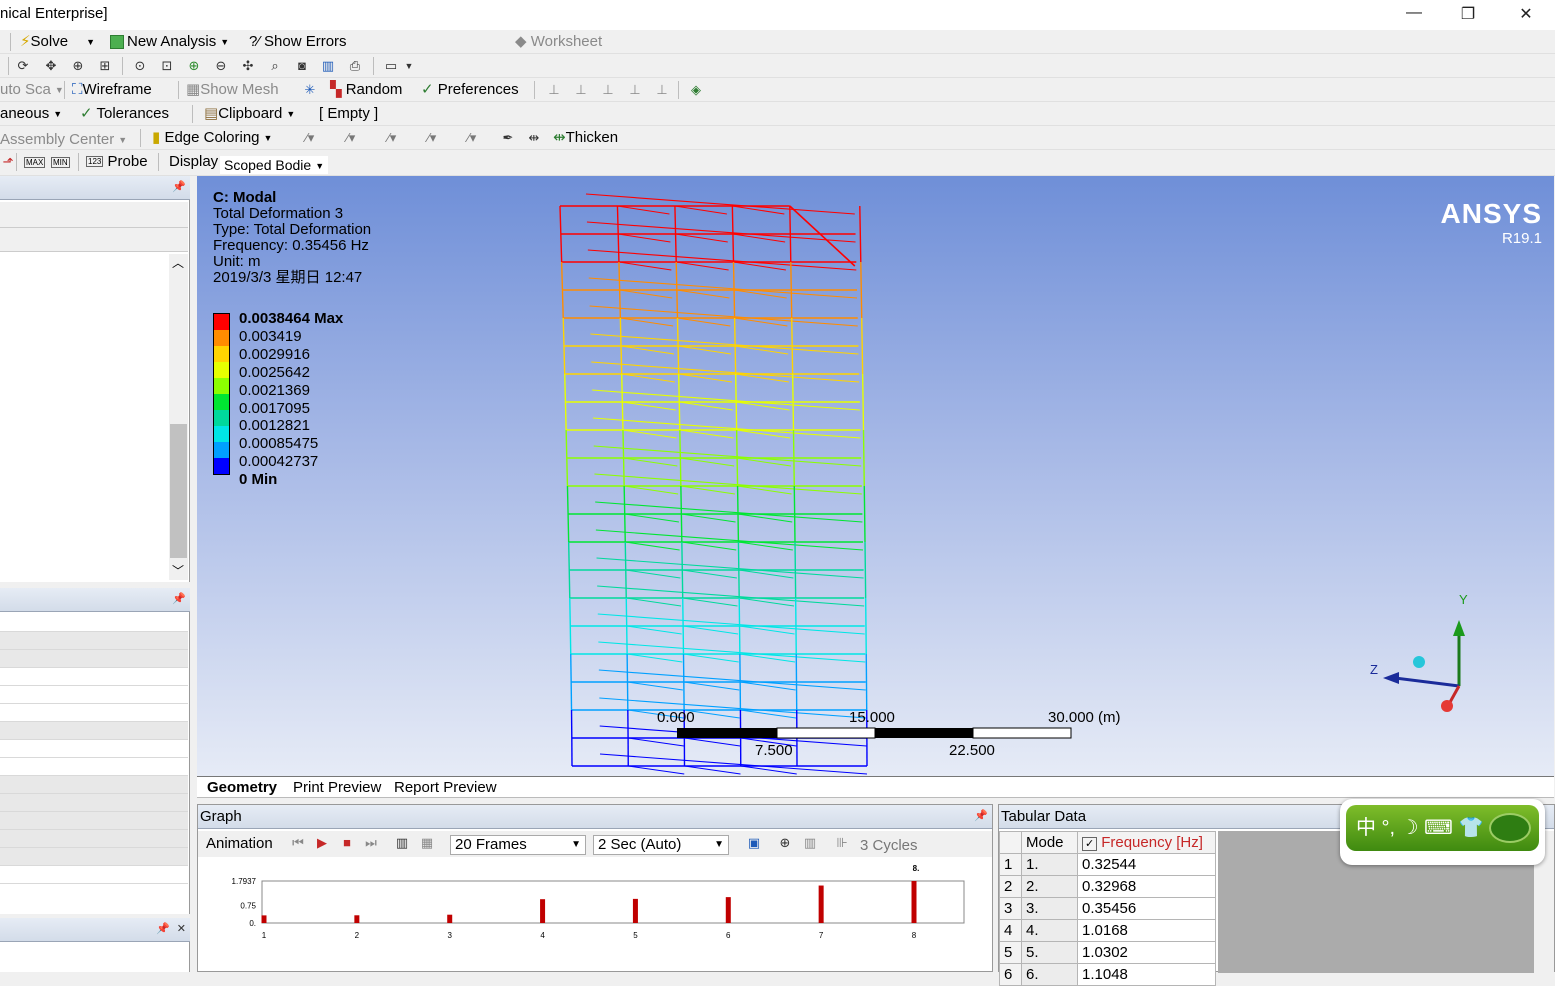 This screenshot has width=1555, height=986. Describe the element at coordinates (558, 42) in the screenshot. I see `worksheet-button: ◆ Worksheet` at that location.